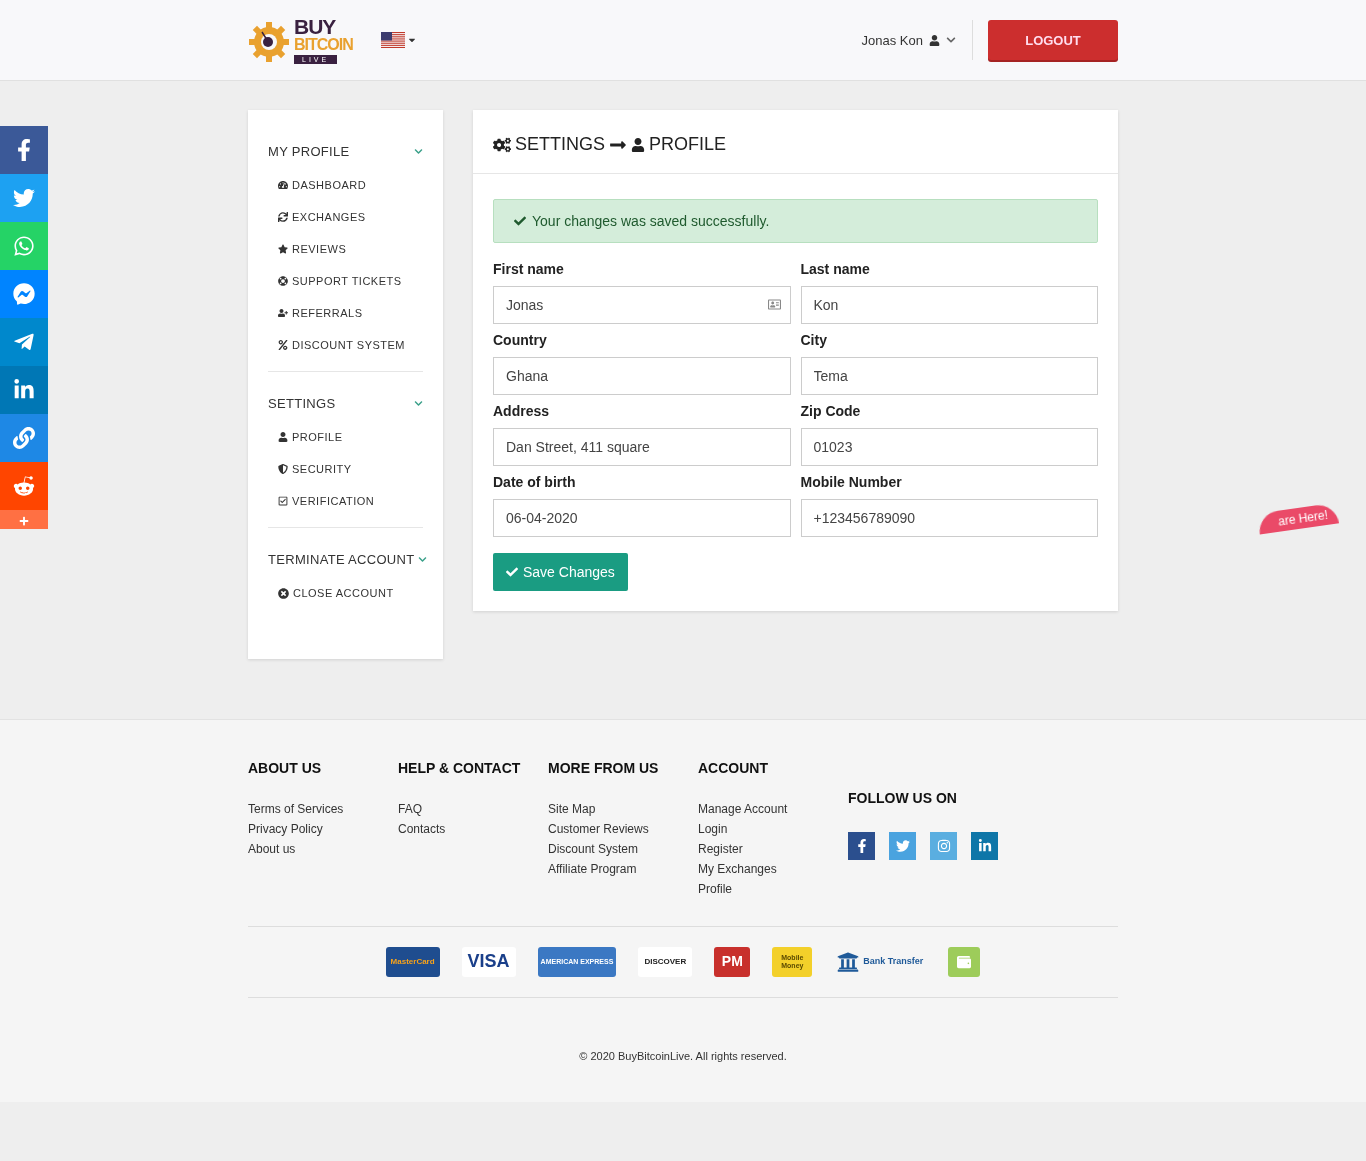 The image size is (1366, 1161). I want to click on menu-item: DISCOUNT SYSTEM, so click(345, 345).